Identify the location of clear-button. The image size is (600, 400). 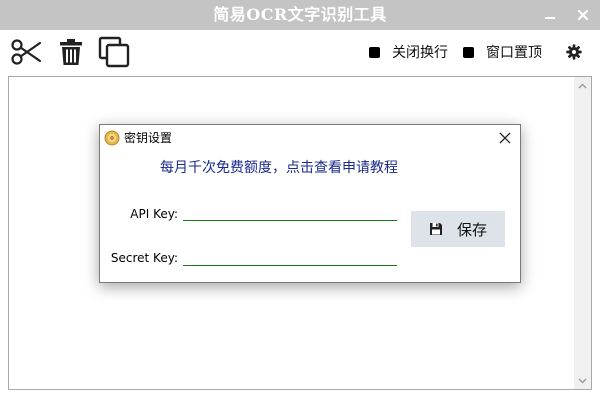
(71, 52).